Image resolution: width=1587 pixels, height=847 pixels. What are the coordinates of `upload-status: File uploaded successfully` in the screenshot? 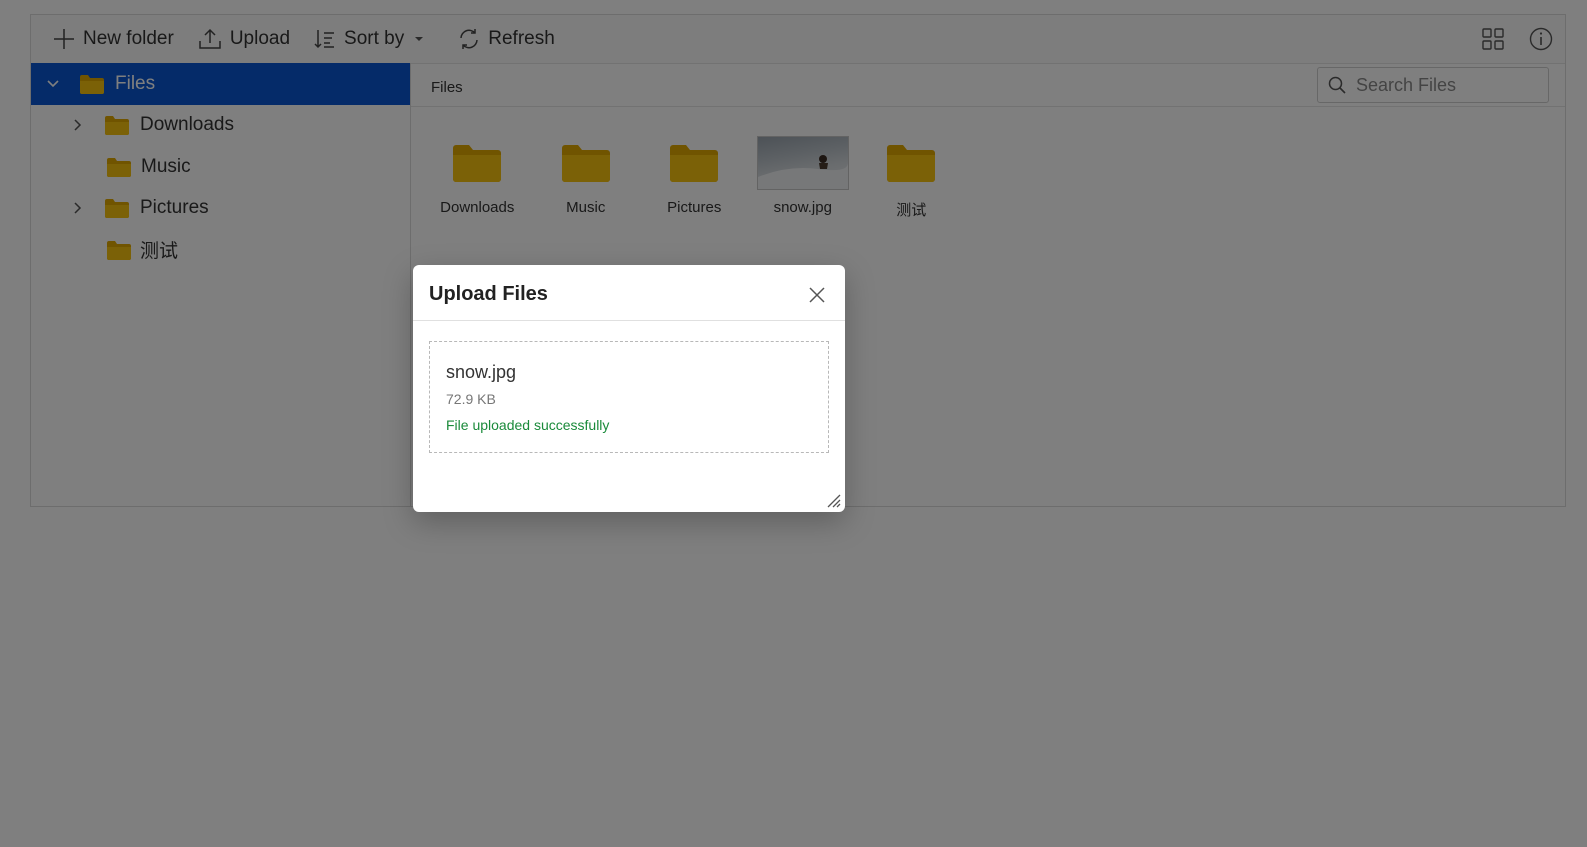 It's located at (528, 425).